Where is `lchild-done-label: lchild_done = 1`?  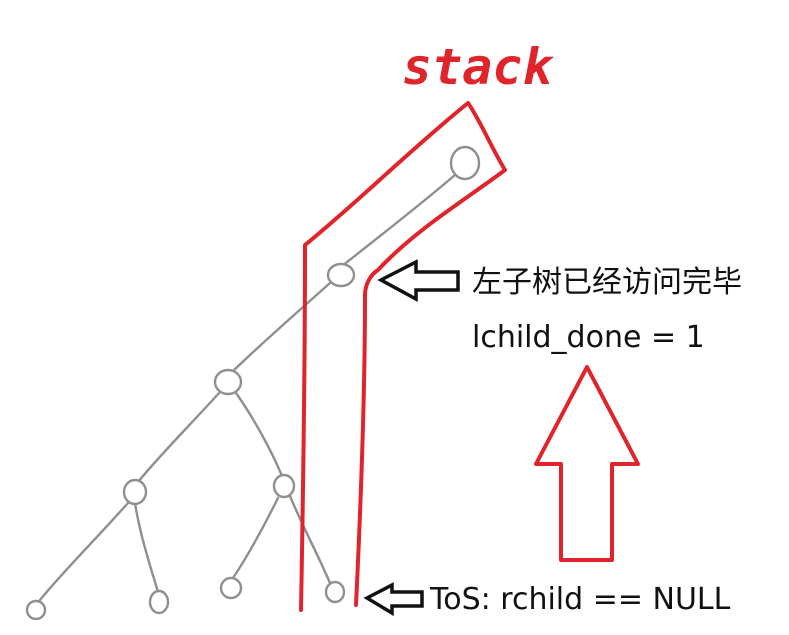
lchild-done-label: lchild_done = 1 is located at coordinates (588, 337).